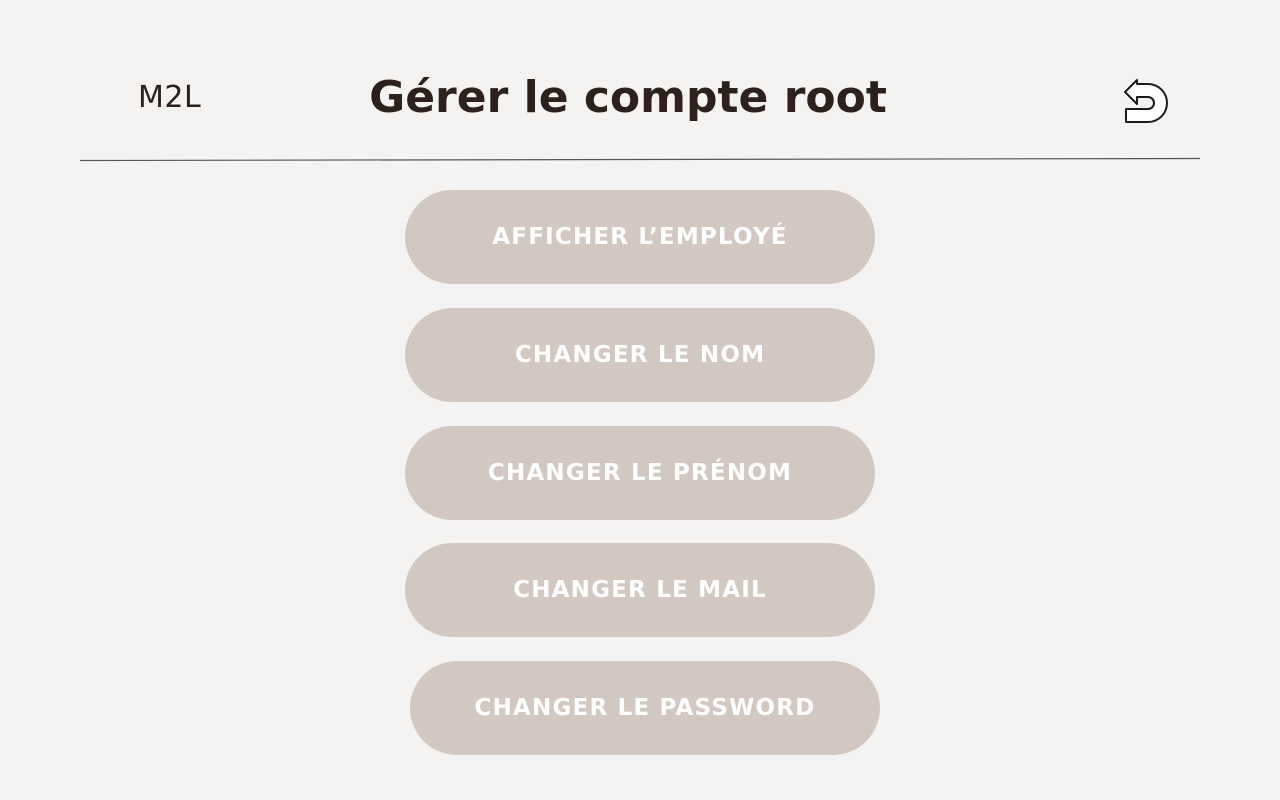 The image size is (1280, 800). Describe the element at coordinates (640, 237) in the screenshot. I see `show-employee-button: AFFICHER L’EMPLOYÉ` at that location.